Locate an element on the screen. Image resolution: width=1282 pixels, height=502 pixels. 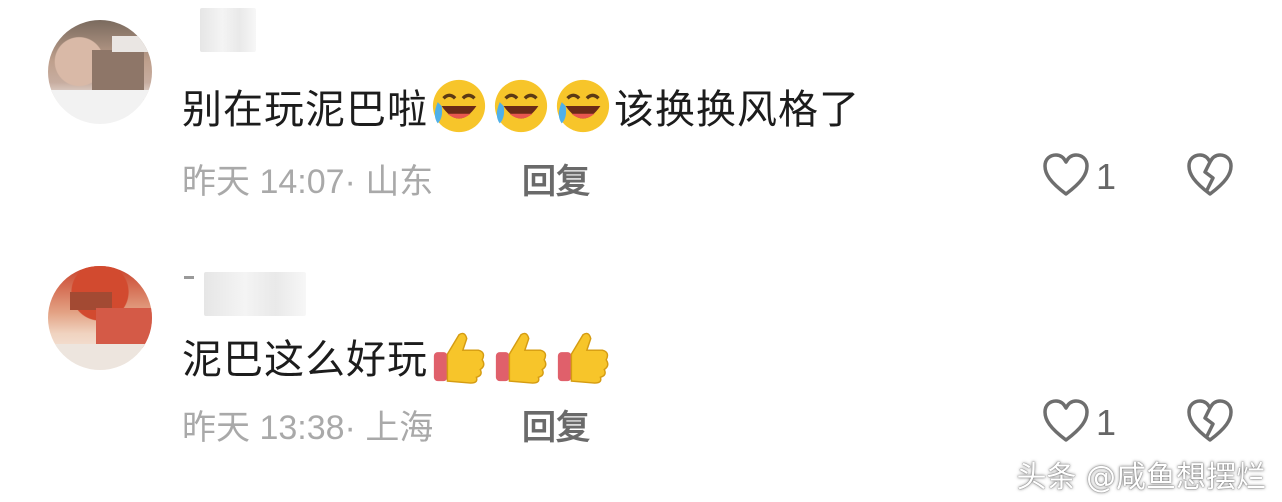
comment-text-before: 别在玩泥巴啦 is located at coordinates (305, 110).